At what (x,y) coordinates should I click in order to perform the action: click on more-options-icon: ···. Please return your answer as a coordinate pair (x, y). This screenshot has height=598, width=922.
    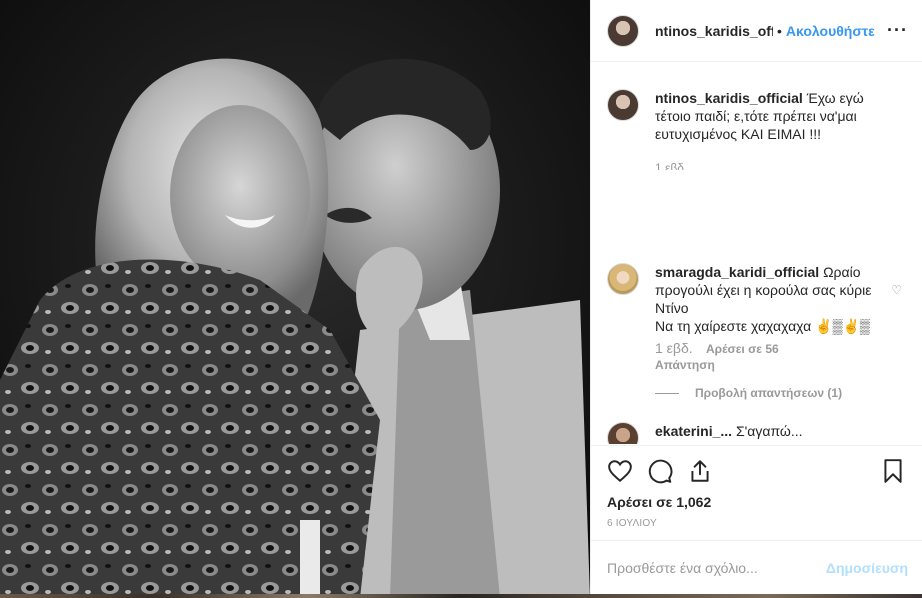
    Looking at the image, I should click on (897, 30).